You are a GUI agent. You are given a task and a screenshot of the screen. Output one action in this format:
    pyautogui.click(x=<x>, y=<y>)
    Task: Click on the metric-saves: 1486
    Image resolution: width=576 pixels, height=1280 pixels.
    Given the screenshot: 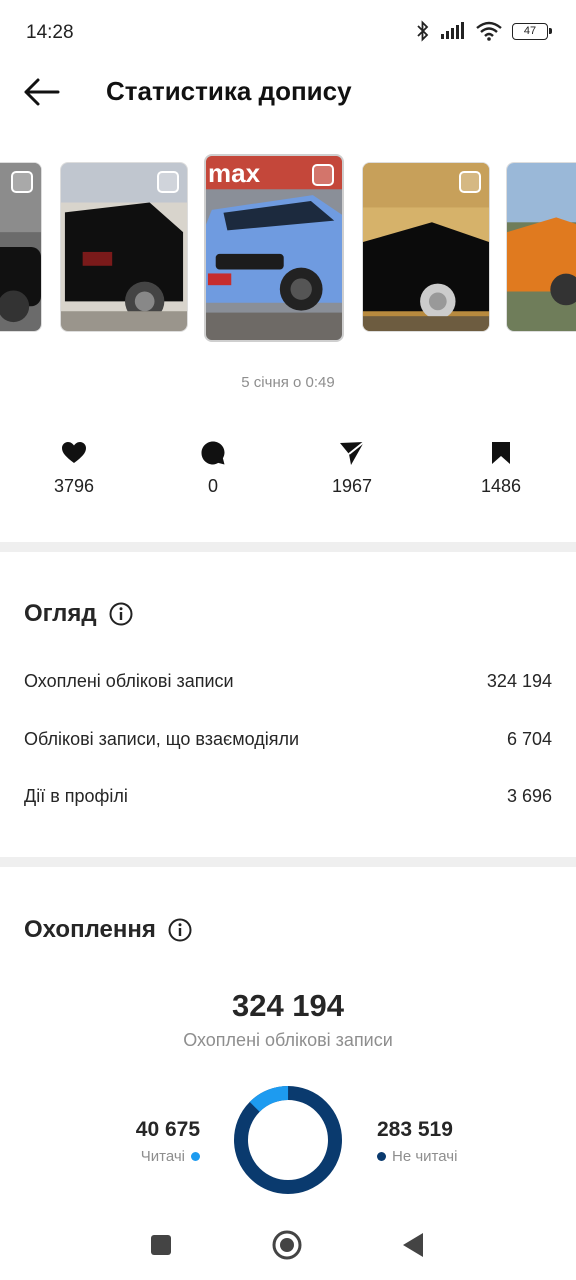 What is the action you would take?
    pyautogui.click(x=501, y=468)
    